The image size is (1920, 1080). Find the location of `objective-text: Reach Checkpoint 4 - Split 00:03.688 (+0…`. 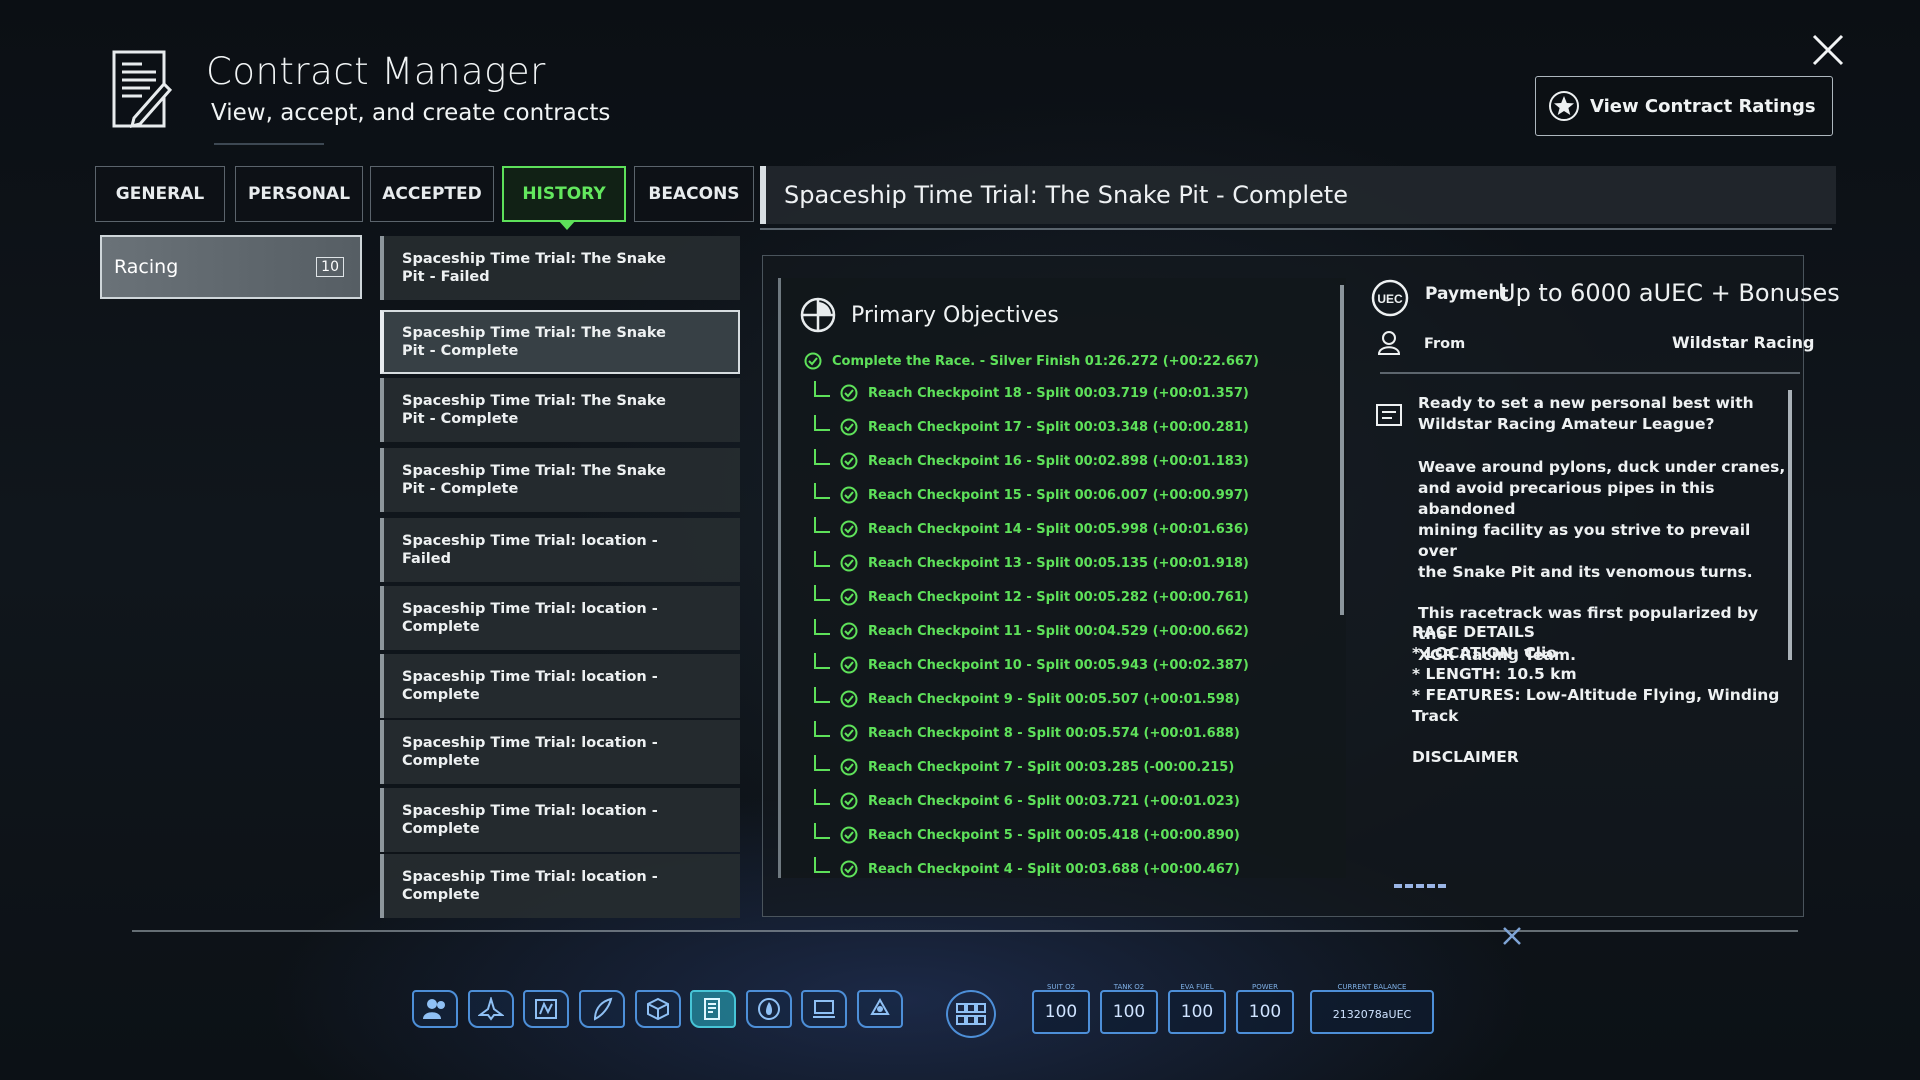

objective-text: Reach Checkpoint 4 - Split 00:03.688 (+0… is located at coordinates (1054, 869).